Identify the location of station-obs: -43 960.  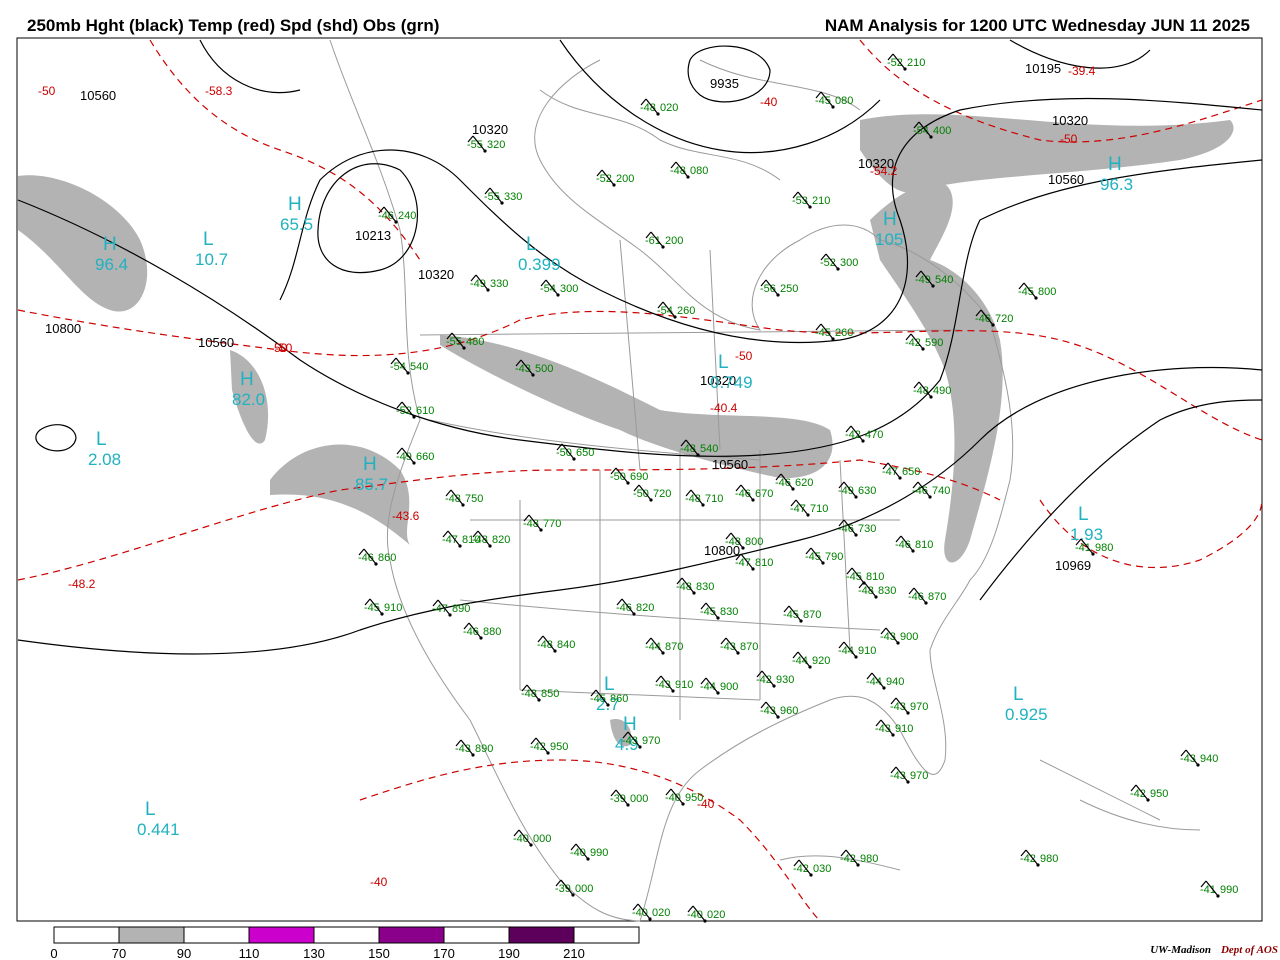
(779, 710).